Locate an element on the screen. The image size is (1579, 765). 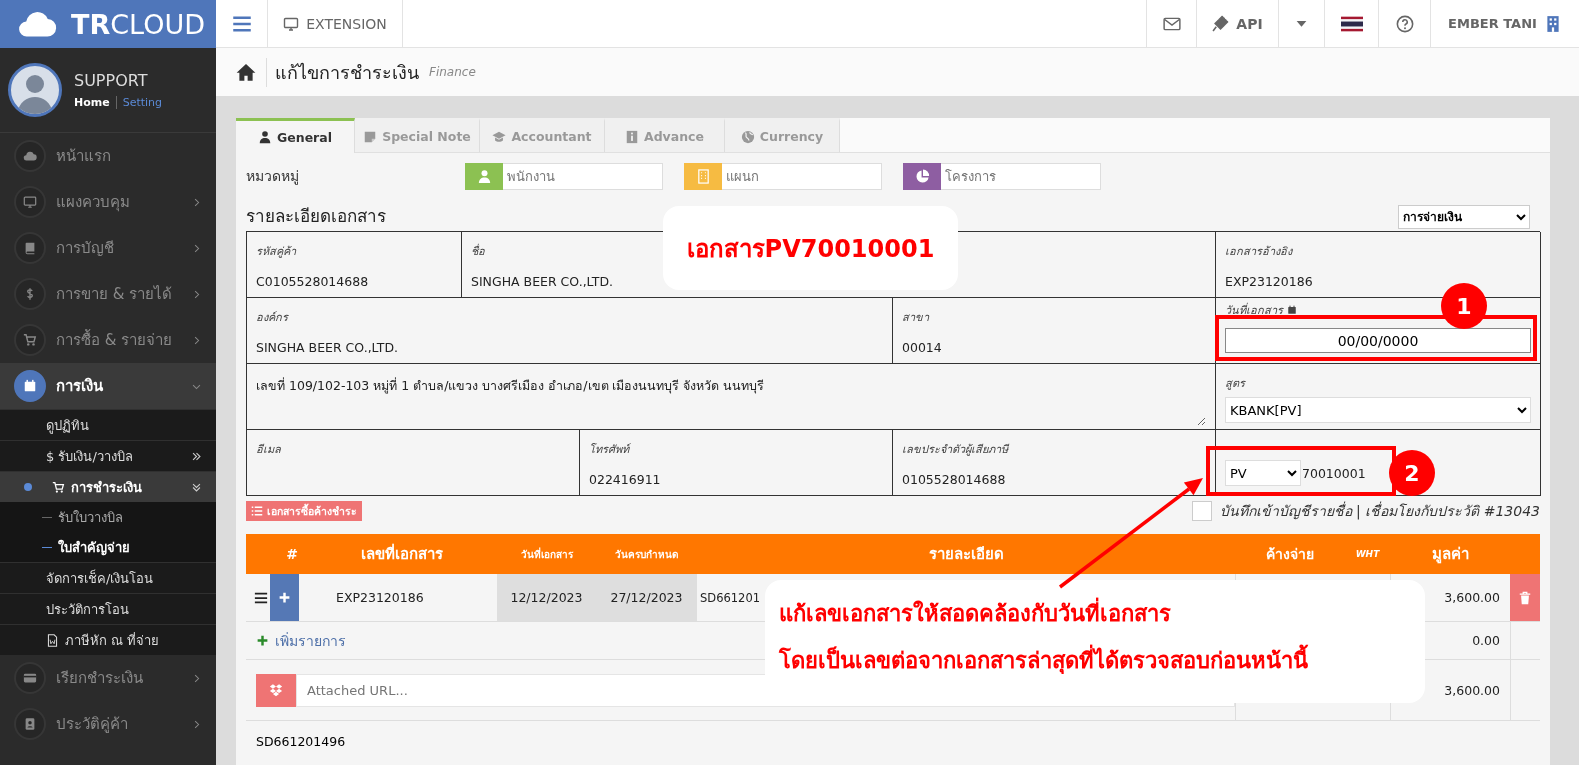
active-dot is located at coordinates (28, 487).